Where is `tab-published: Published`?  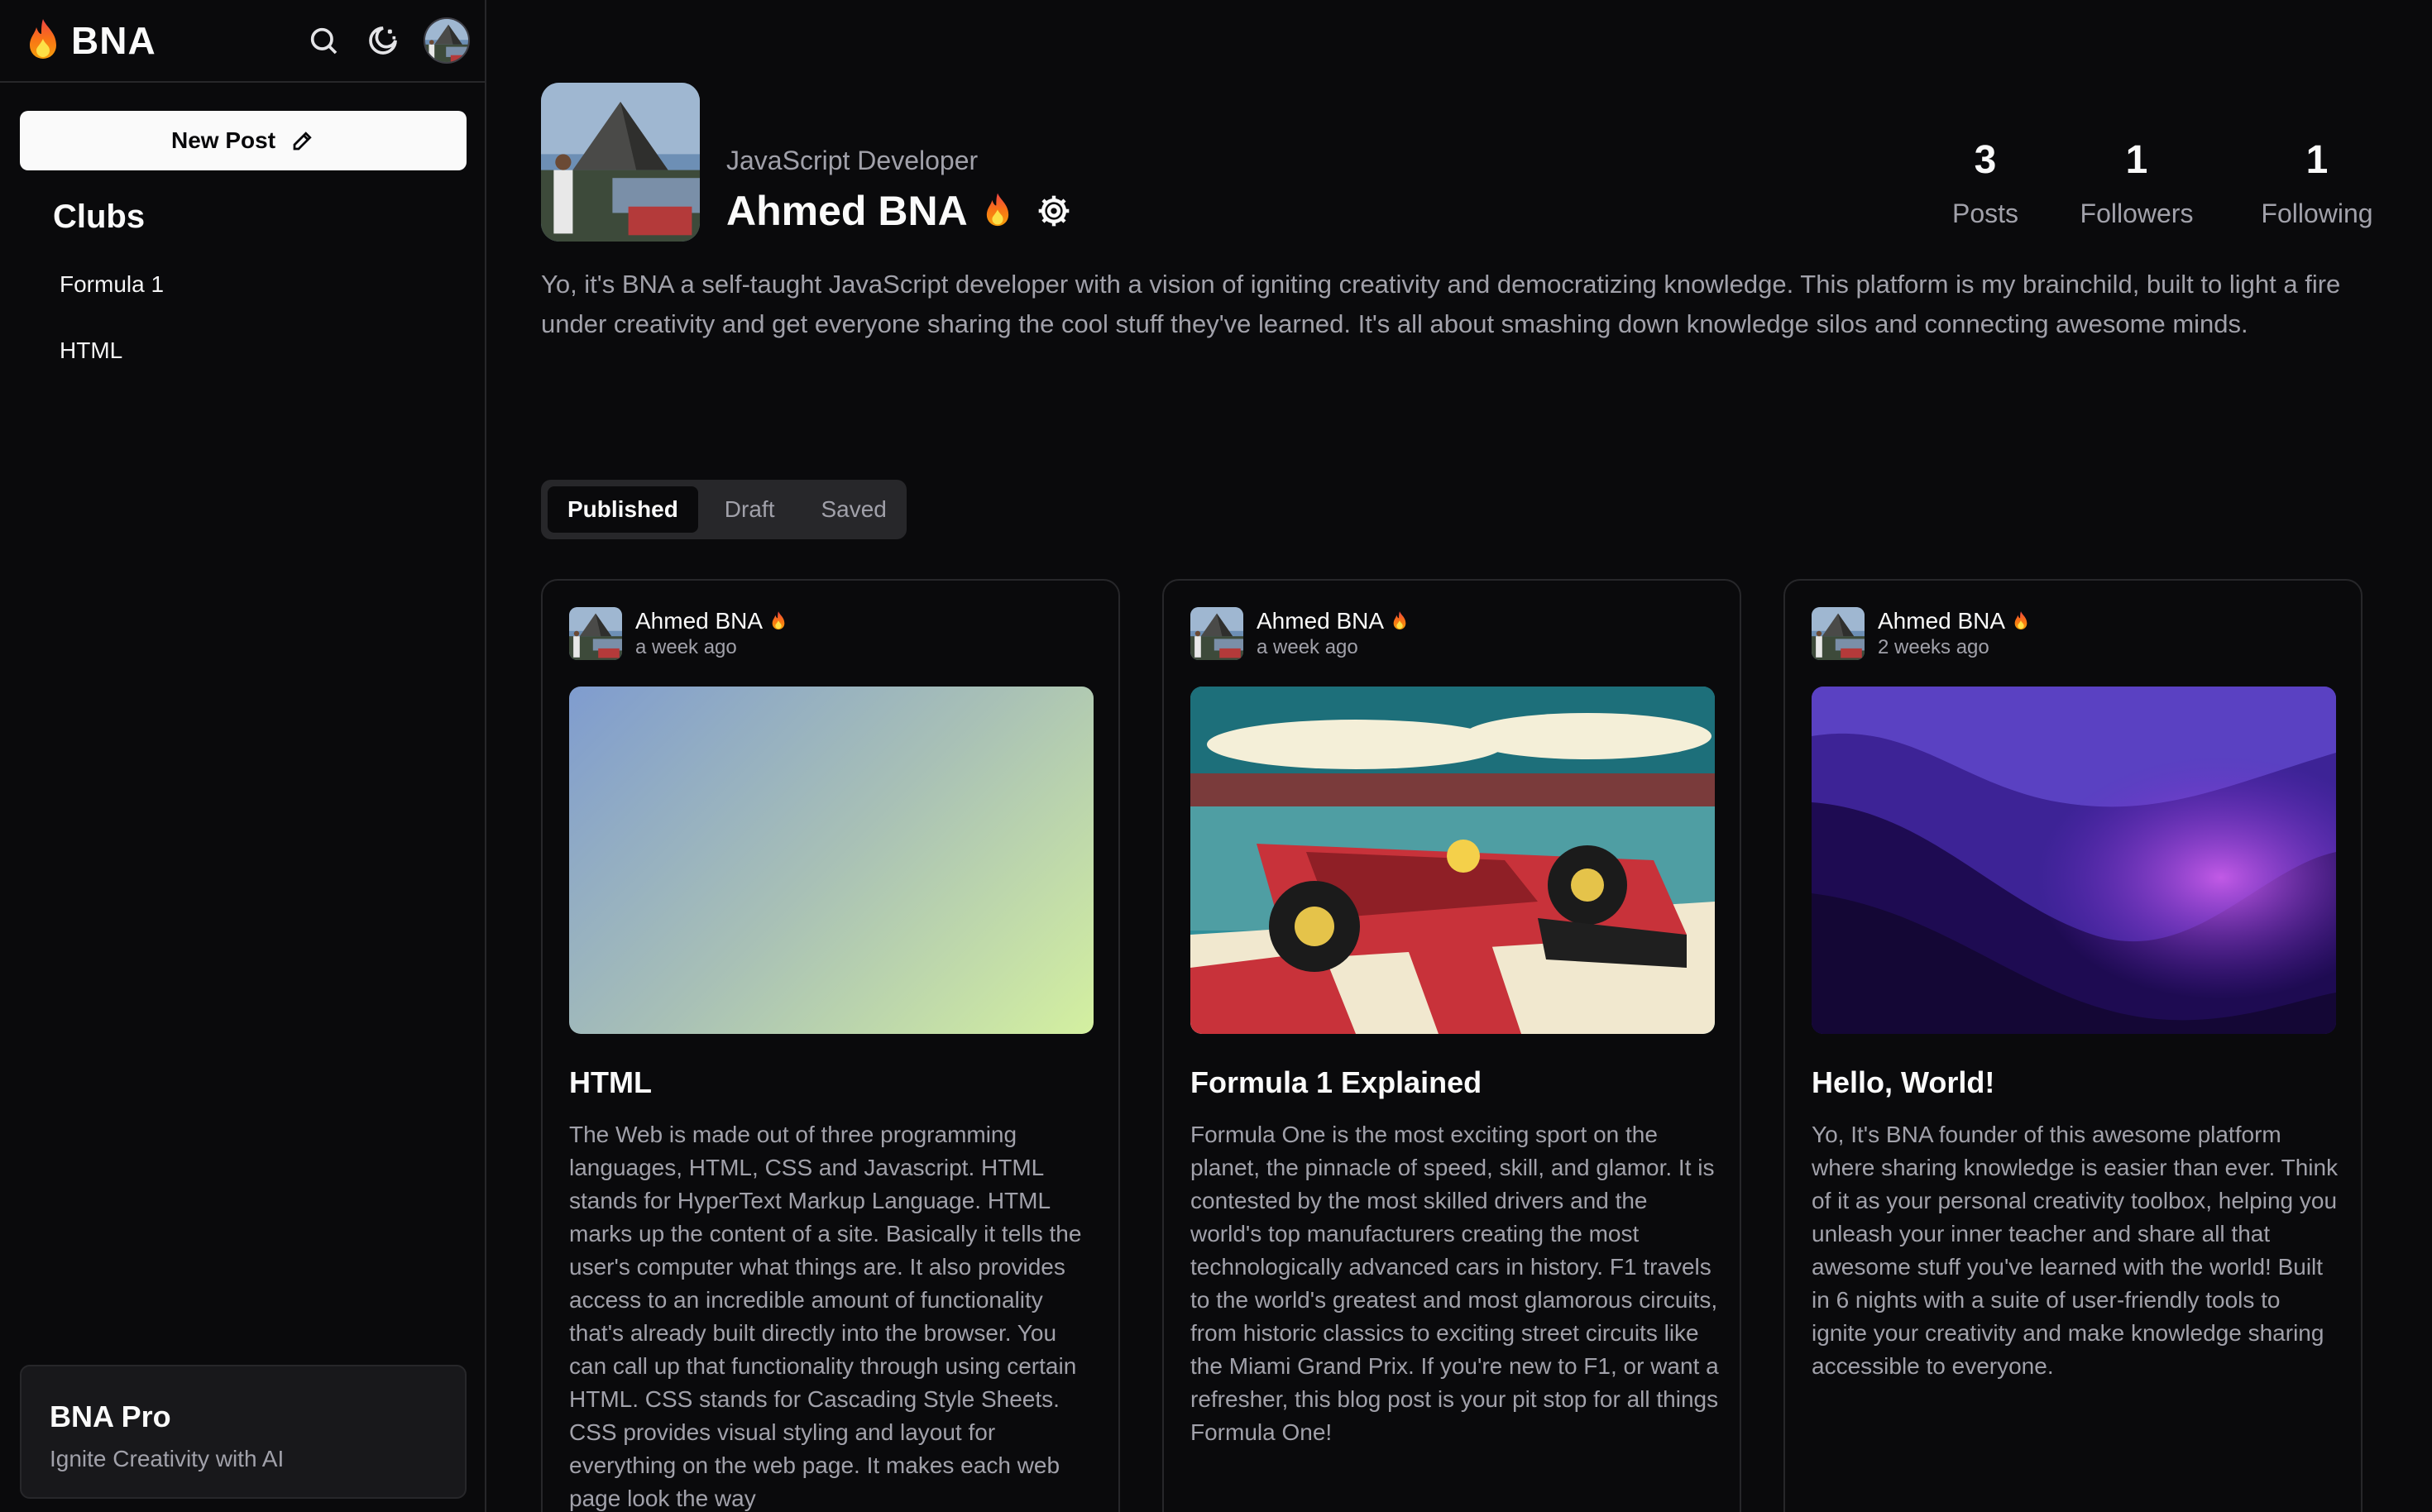 tab-published: Published is located at coordinates (623, 509).